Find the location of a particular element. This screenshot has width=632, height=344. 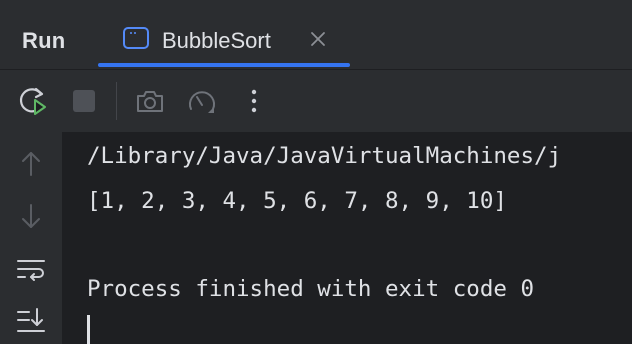

soft-wrap-icon is located at coordinates (31, 269).